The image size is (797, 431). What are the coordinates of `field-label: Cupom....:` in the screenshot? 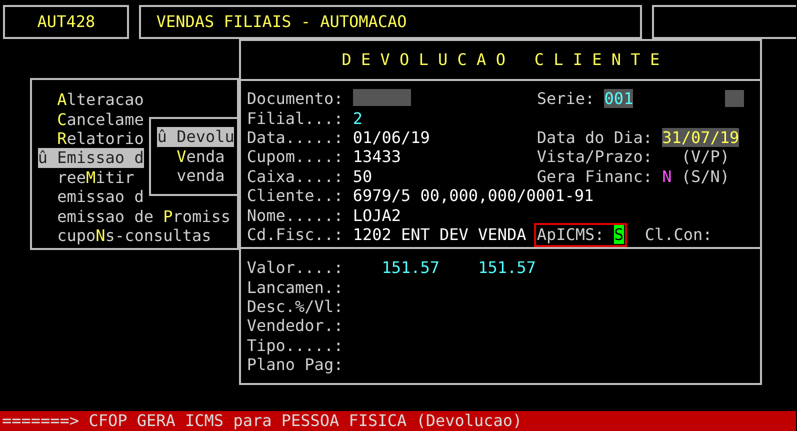 It's located at (295, 157).